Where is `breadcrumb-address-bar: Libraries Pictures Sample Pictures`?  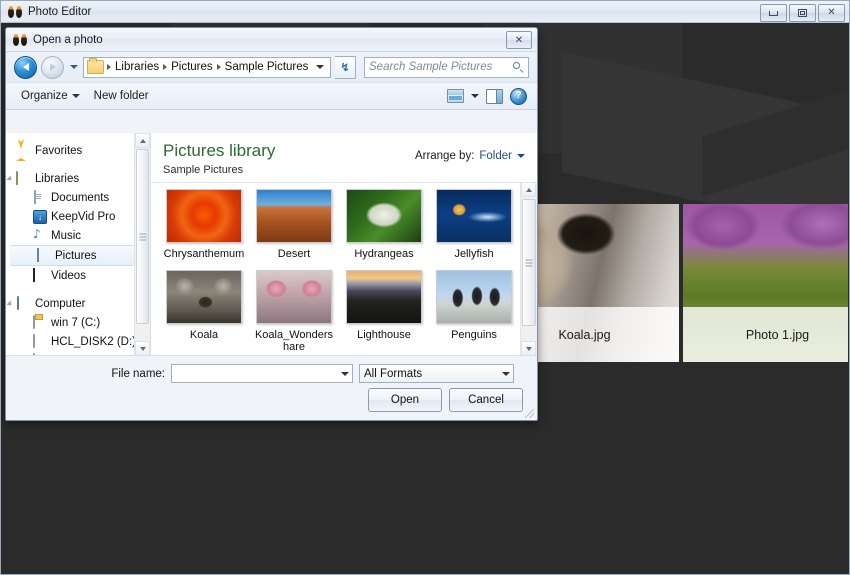 breadcrumb-address-bar: Libraries Pictures Sample Pictures is located at coordinates (207, 67).